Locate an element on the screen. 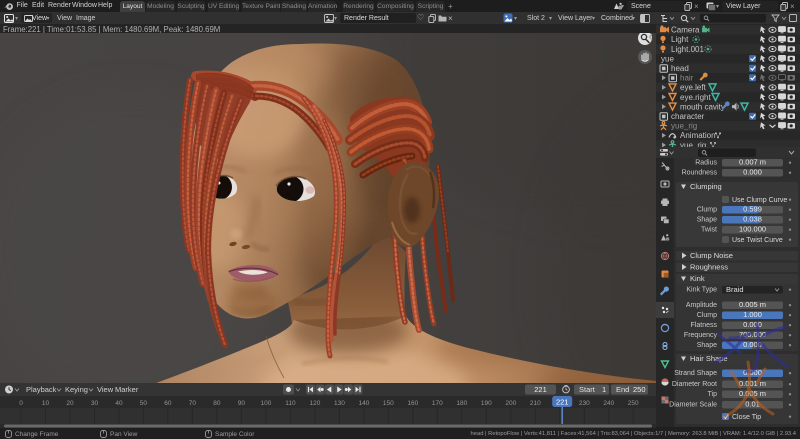  svg-text: View is located at coordinates (105, 389).